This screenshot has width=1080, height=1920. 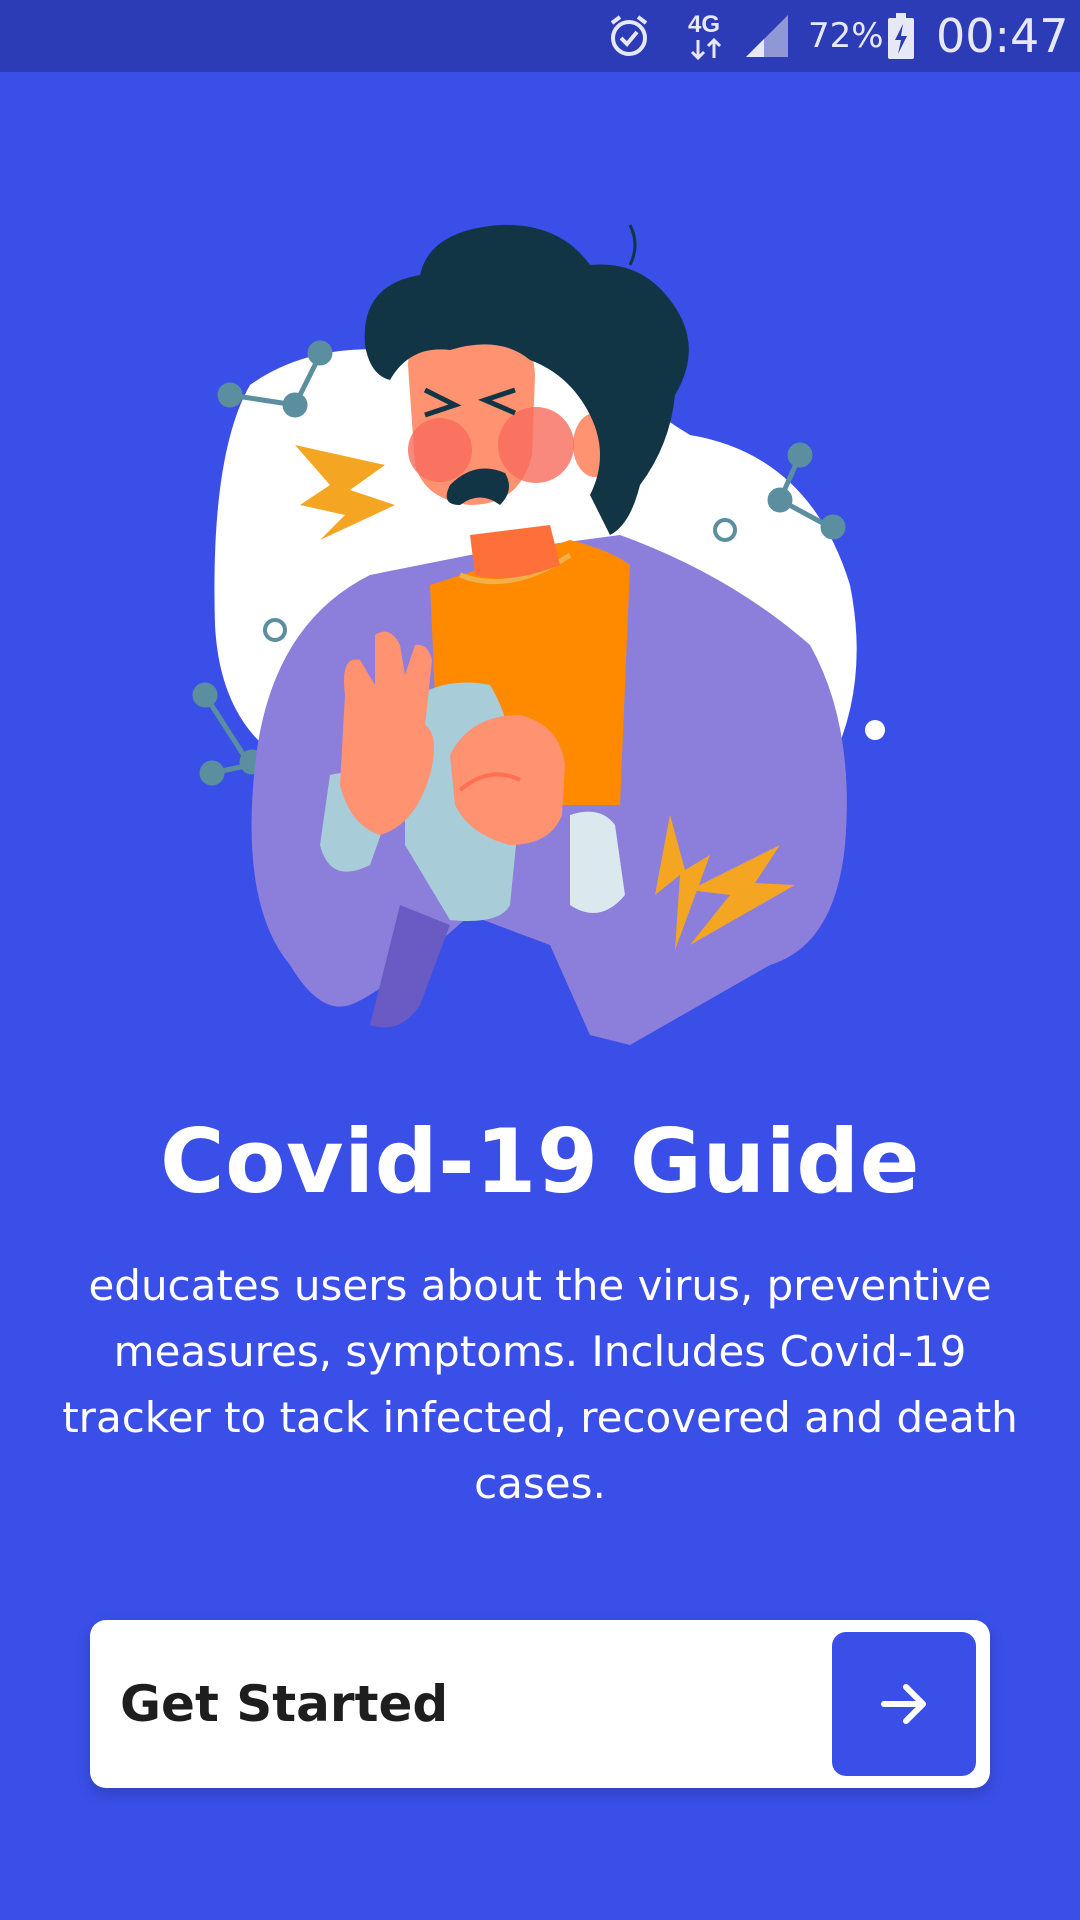 What do you see at coordinates (540, 36) in the screenshot?
I see `status-bar: 4G 72% 00:47` at bounding box center [540, 36].